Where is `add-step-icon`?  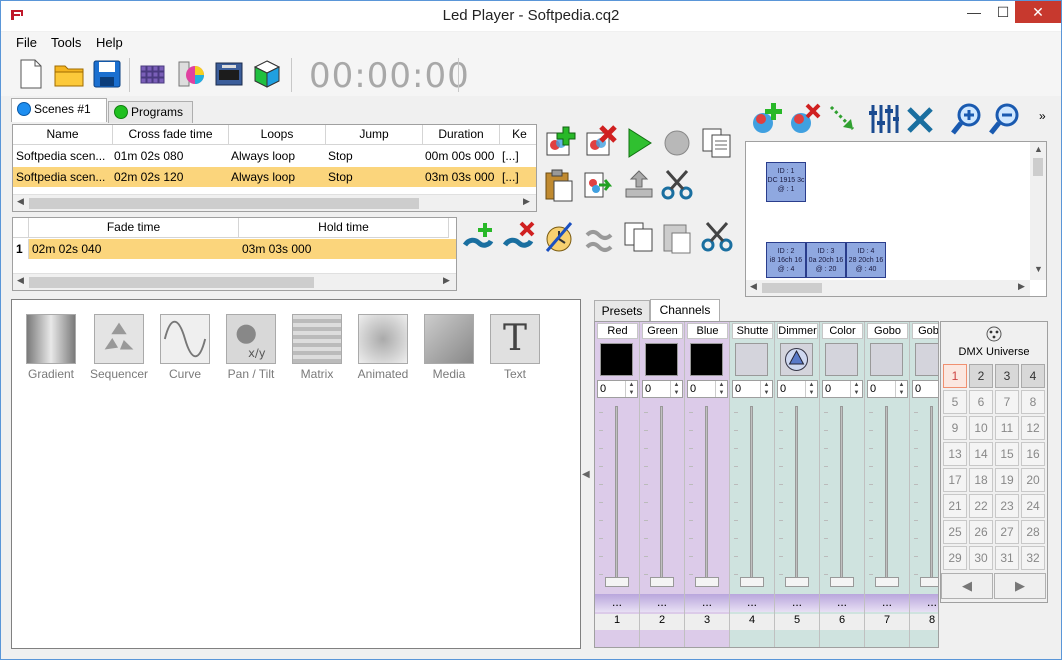
add-step-icon is located at coordinates (479, 237).